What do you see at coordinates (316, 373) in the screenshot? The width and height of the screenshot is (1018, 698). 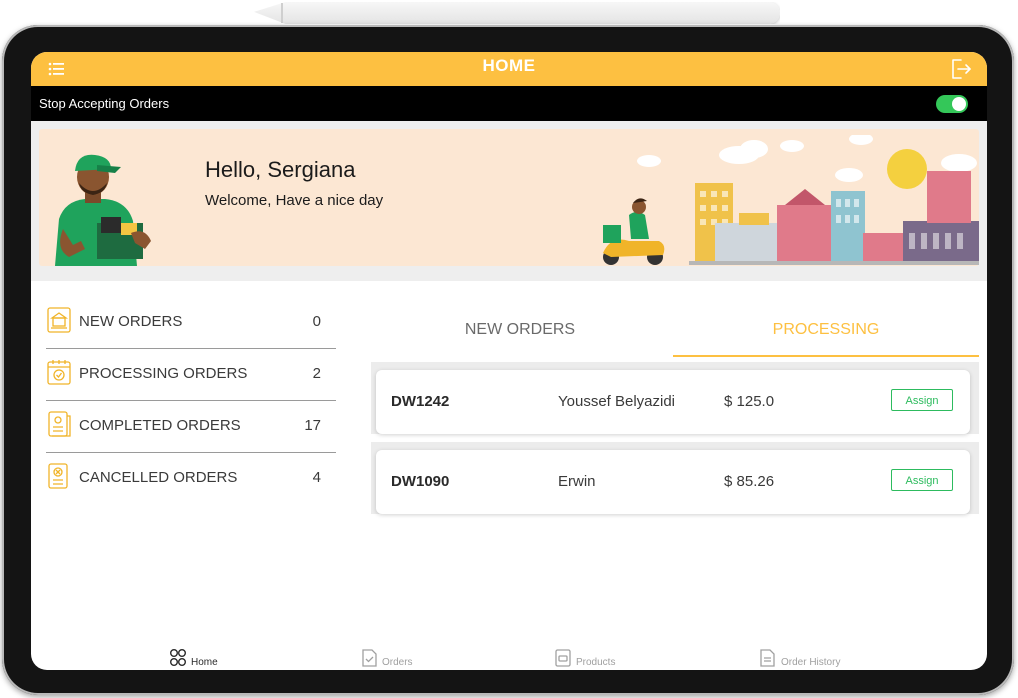 I see `summary-count: 2` at bounding box center [316, 373].